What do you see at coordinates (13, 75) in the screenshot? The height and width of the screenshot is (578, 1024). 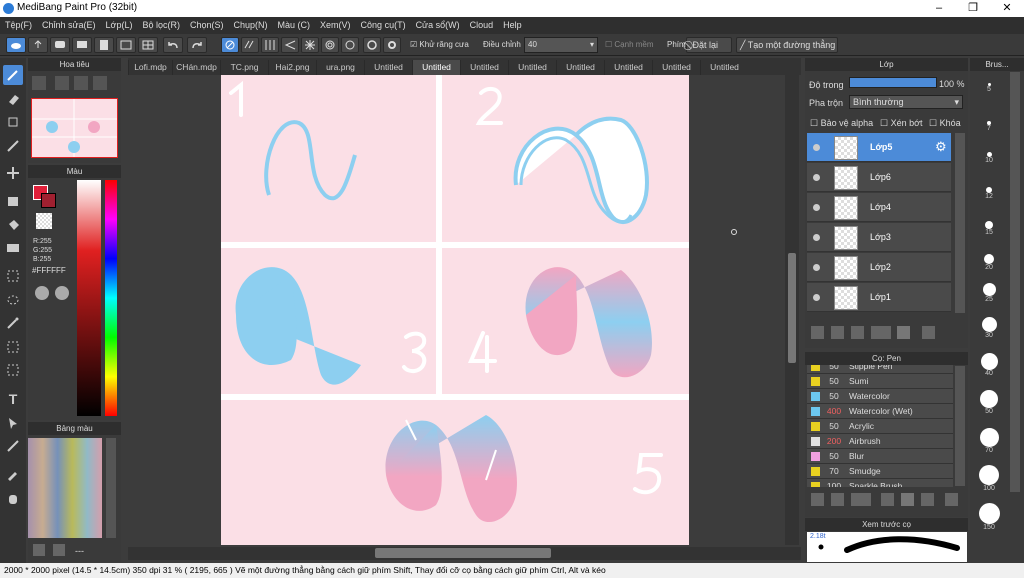 I see `brush-tool-icon` at bounding box center [13, 75].